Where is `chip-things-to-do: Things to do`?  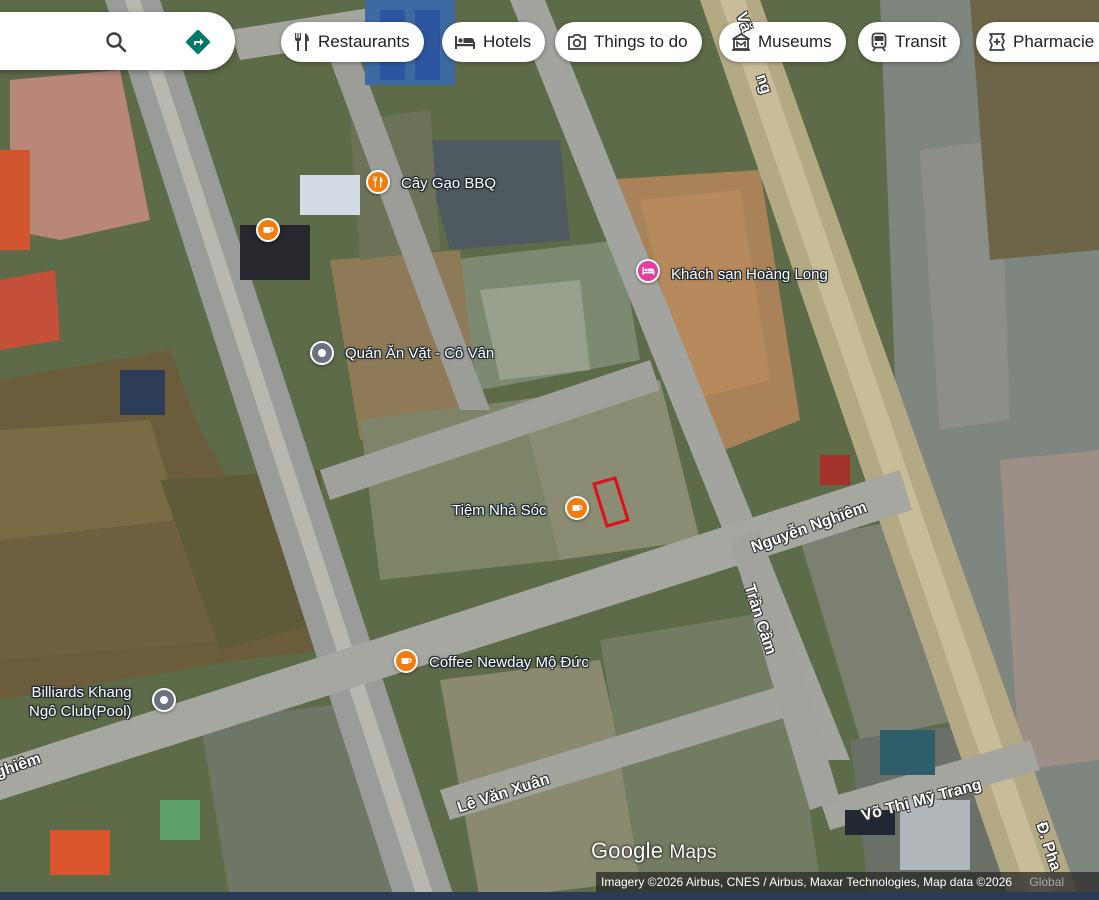 chip-things-to-do: Things to do is located at coordinates (628, 42).